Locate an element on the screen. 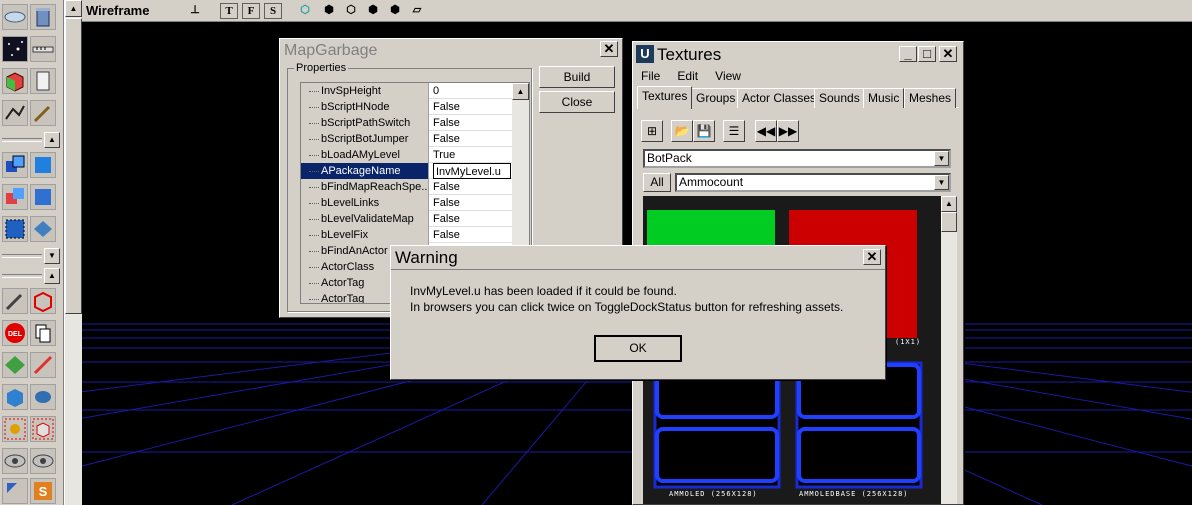  semisolid-icon is located at coordinates (43, 229).